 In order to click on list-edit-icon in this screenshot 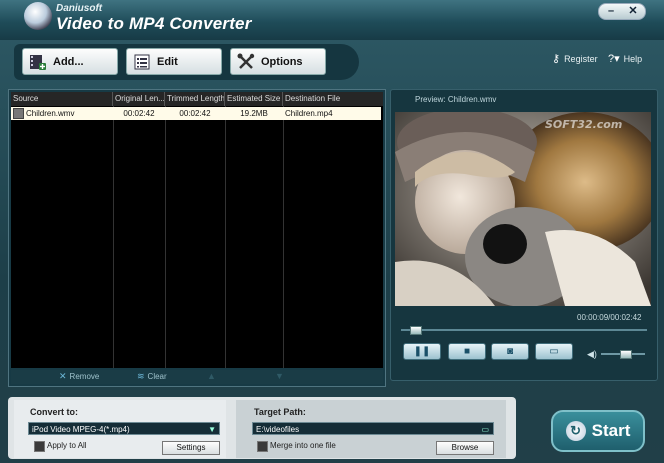, I will do `click(142, 62)`.